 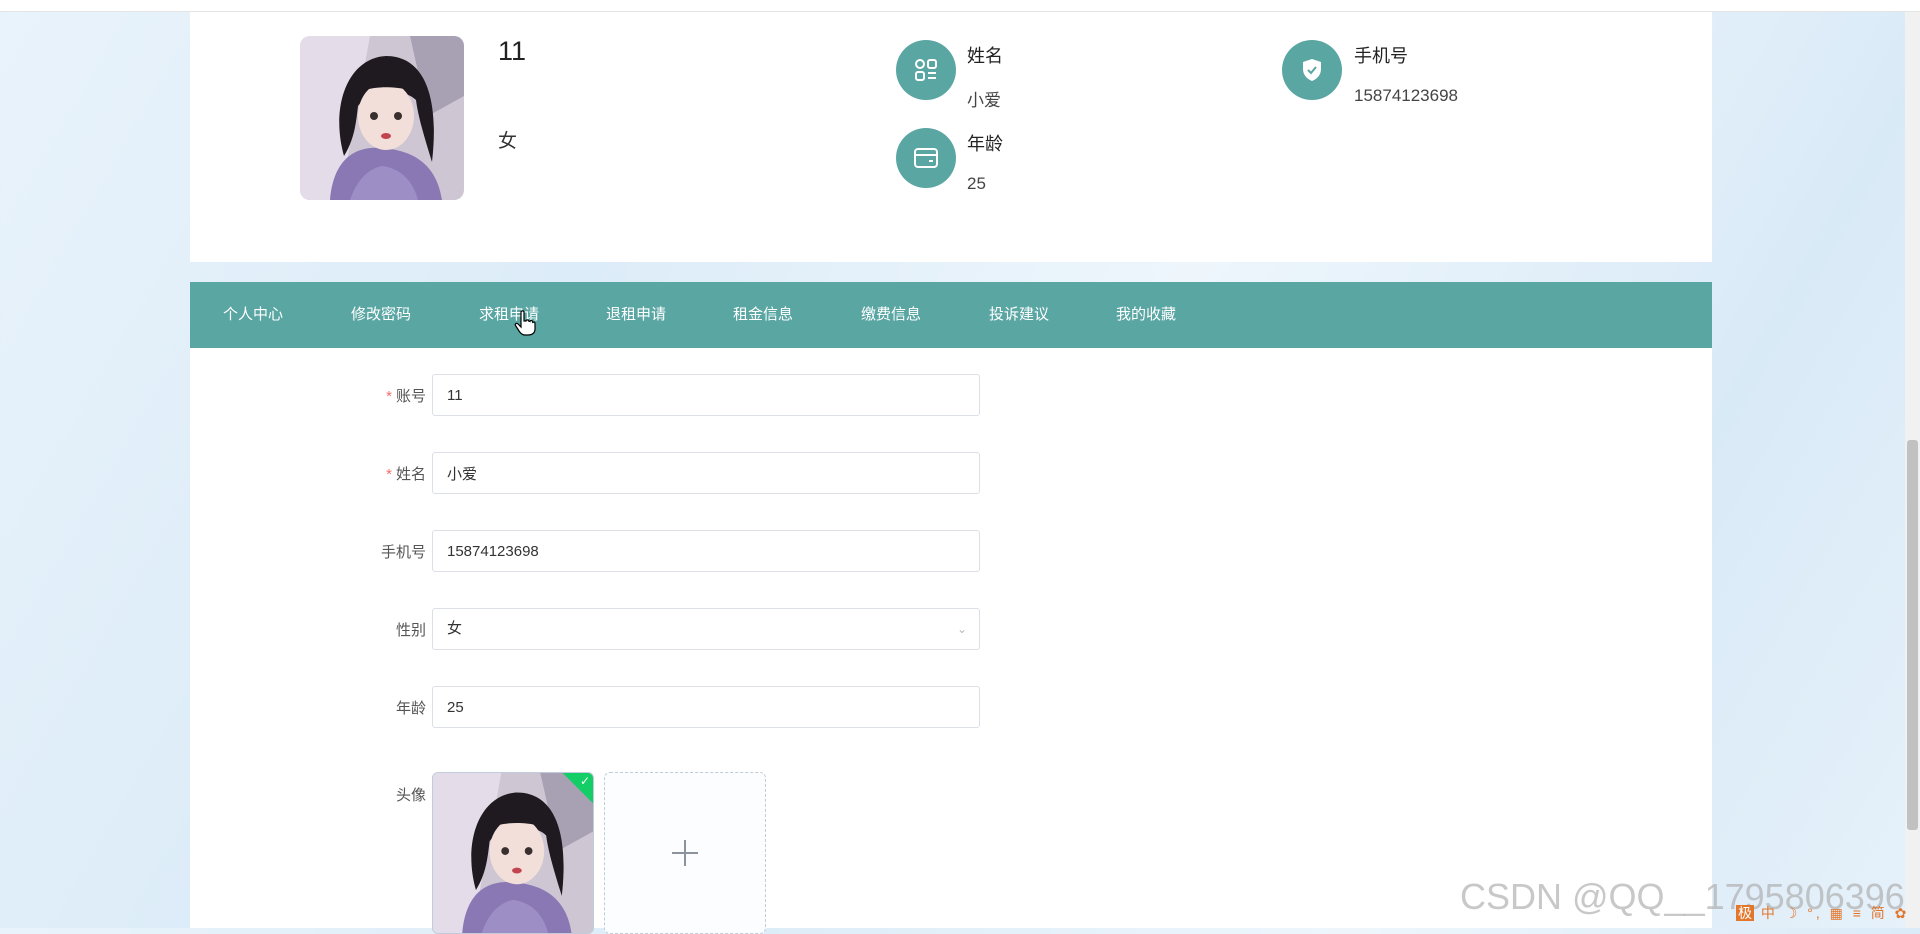 I want to click on tab-personal-center: 个人中心, so click(x=253, y=315).